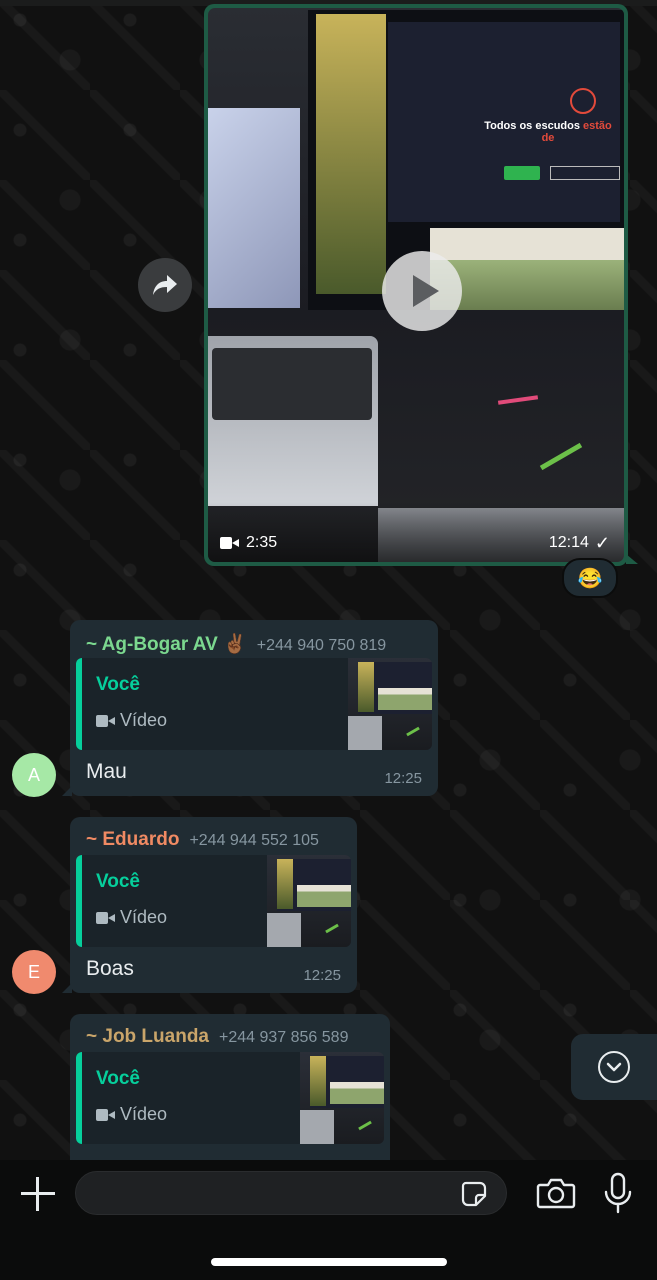  I want to click on sender-name: ~ Job Luanda, so click(147, 1037).